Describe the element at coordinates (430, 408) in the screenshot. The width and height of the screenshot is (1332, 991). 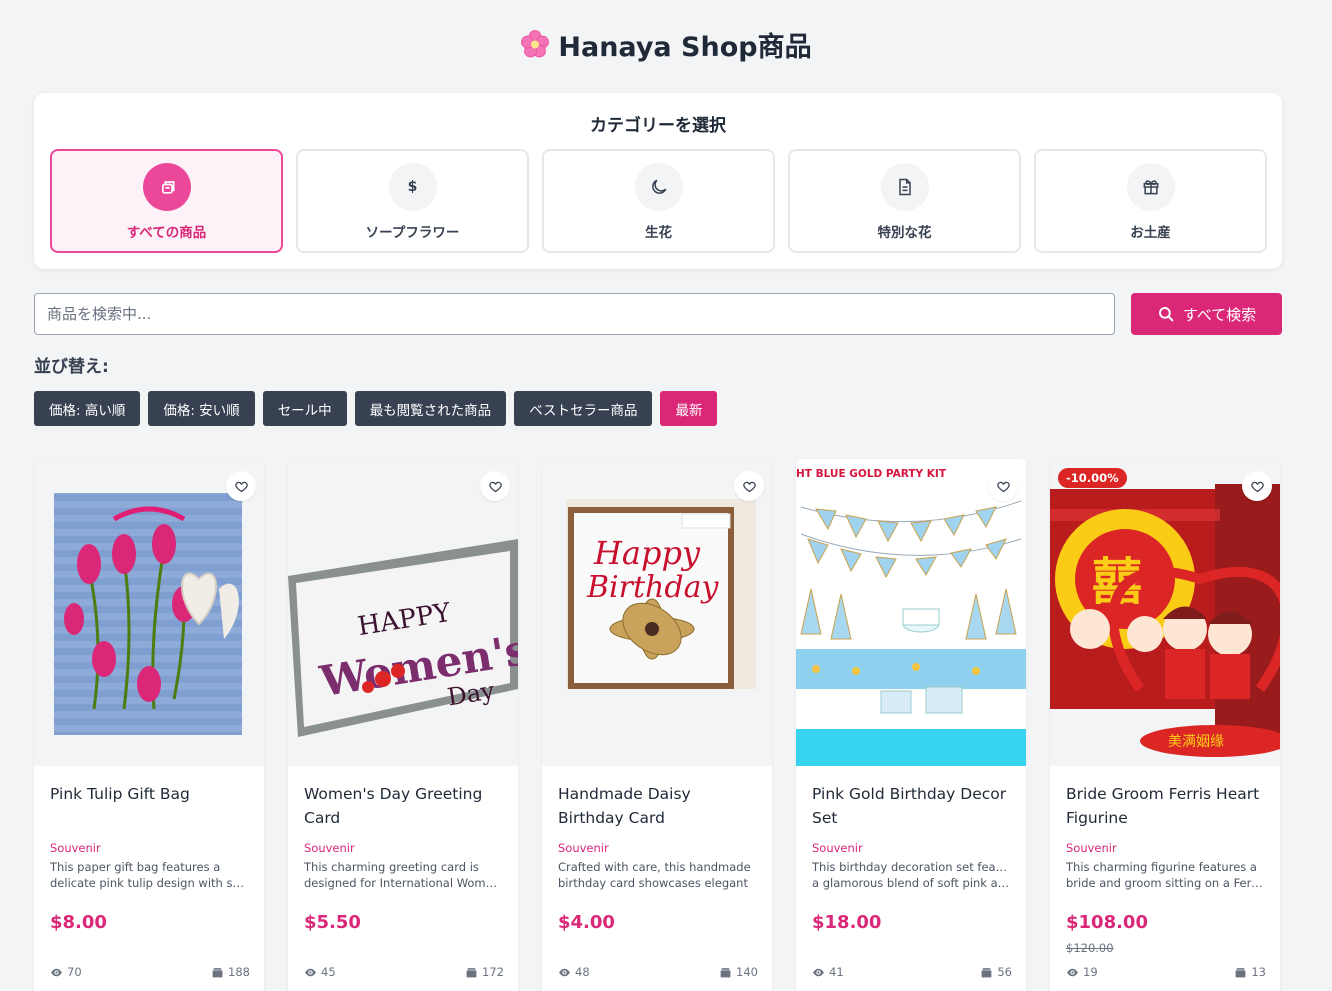
I see `sort-most-viewed-button: 最も閲覧された商品` at that location.